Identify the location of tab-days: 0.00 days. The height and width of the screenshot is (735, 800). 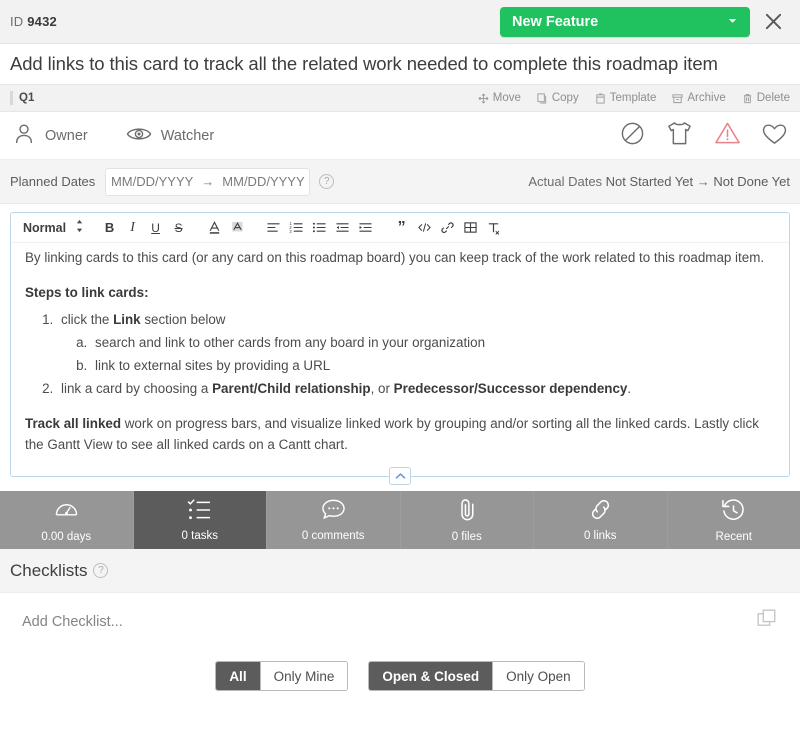
(67, 520).